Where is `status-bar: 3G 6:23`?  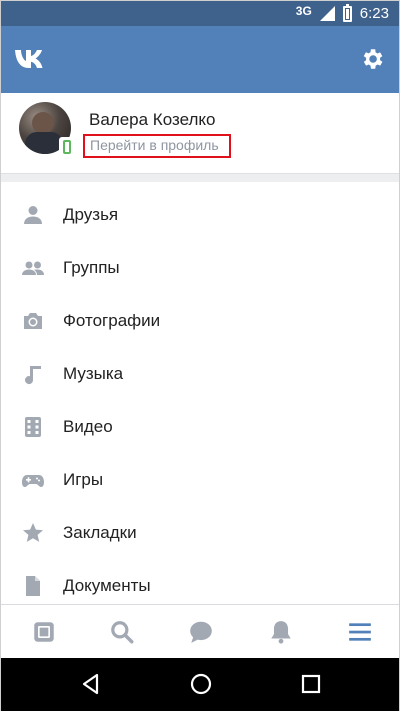 status-bar: 3G 6:23 is located at coordinates (200, 13).